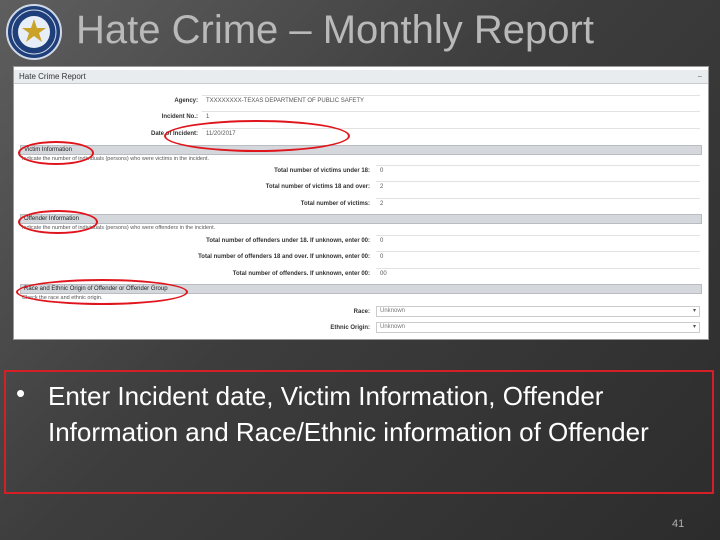 The height and width of the screenshot is (540, 720). Describe the element at coordinates (186, 101) in the screenshot. I see `agency-label: Agency:` at that location.